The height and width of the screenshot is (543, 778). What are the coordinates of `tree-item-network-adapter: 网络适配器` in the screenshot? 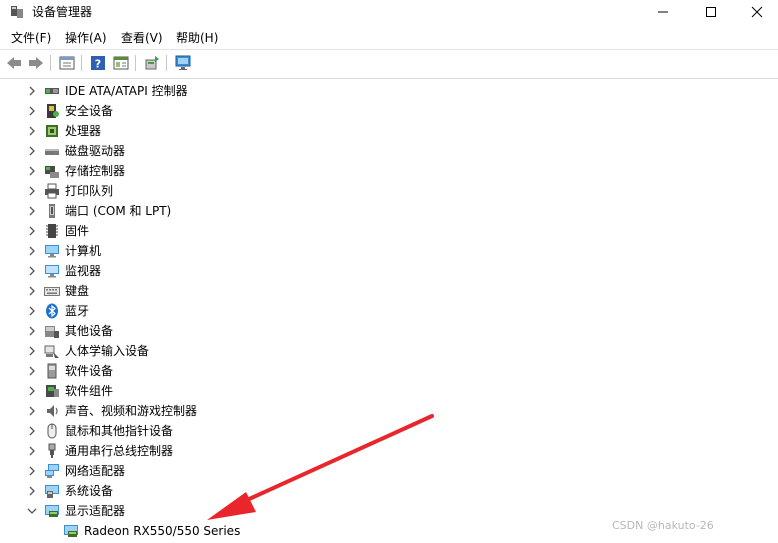 It's located at (389, 471).